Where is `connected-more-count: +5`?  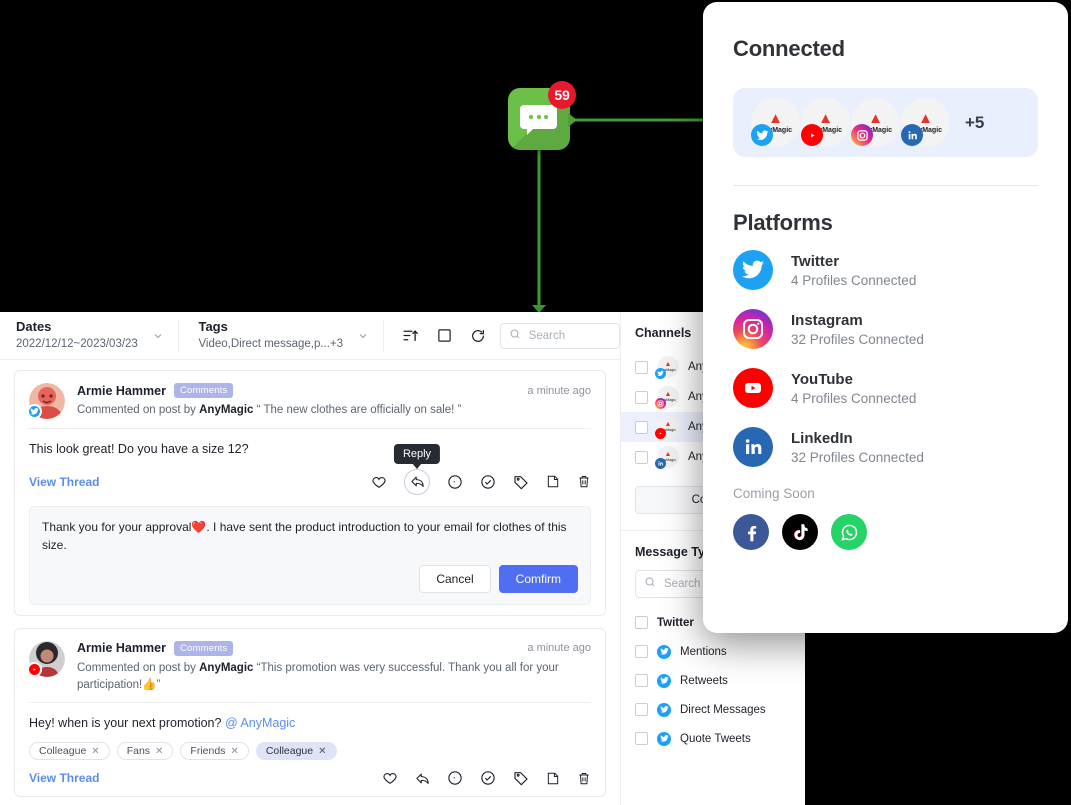
connected-more-count: +5 is located at coordinates (974, 123).